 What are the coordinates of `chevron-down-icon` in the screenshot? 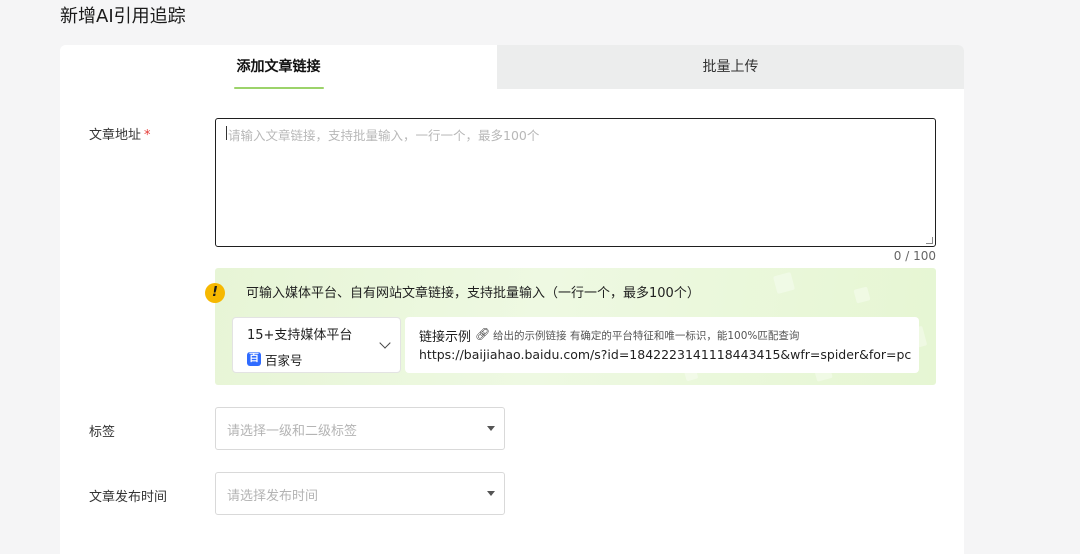 It's located at (385, 343).